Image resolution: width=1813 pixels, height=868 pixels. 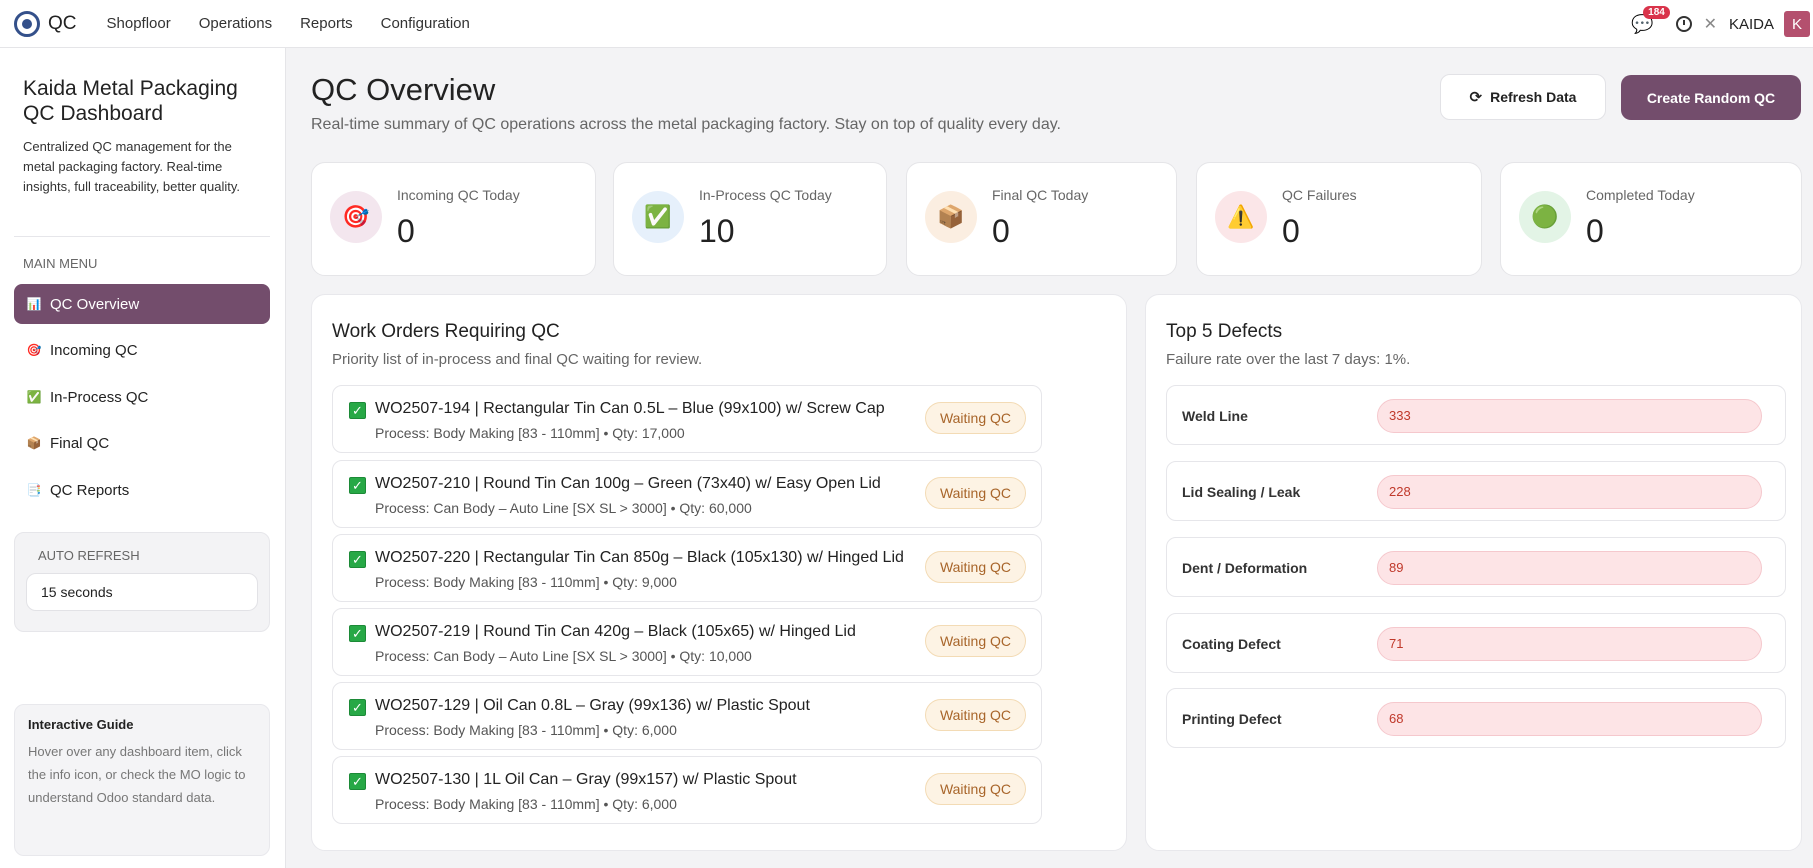 I want to click on stat-label: Incoming QC Today, so click(x=458, y=195).